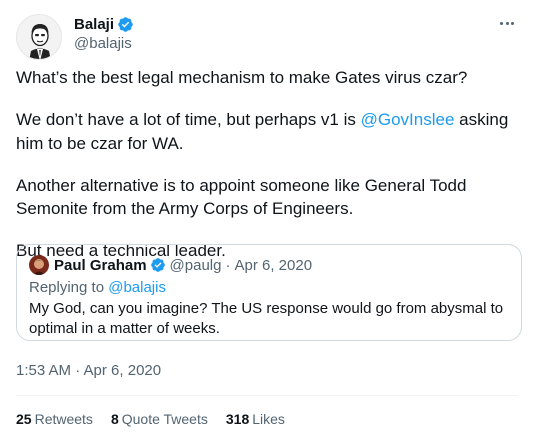 The height and width of the screenshot is (440, 534). I want to click on author-display-name: Balaji, so click(94, 24).